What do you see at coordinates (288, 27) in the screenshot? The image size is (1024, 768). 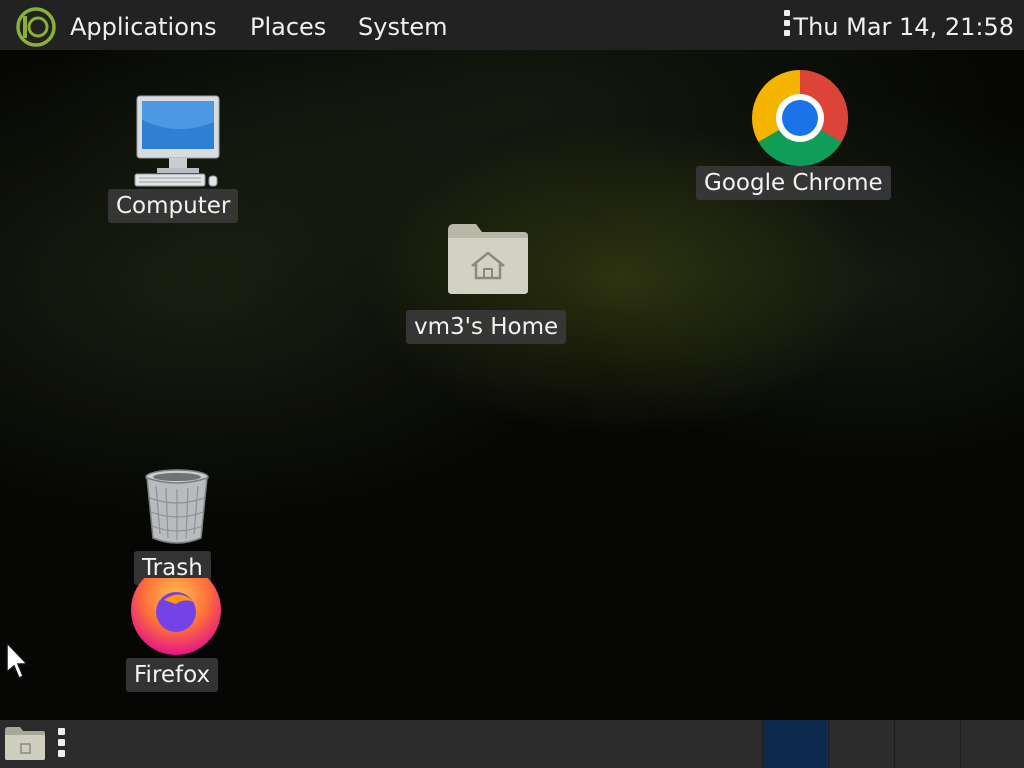 I see `places-menu: Places` at bounding box center [288, 27].